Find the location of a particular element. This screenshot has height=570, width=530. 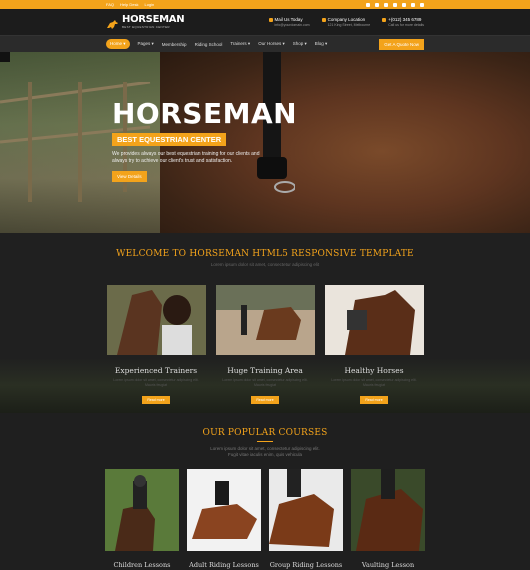

course-card: Group Riding Lessons is located at coordinates (306, 519).